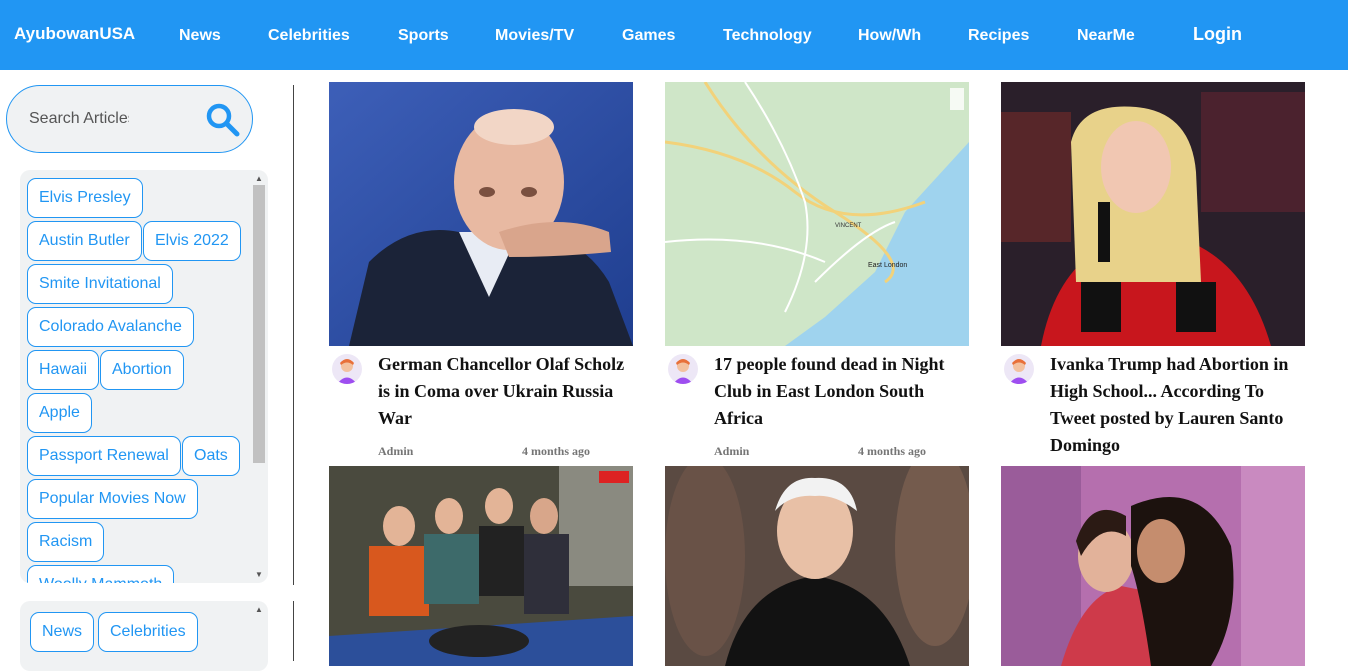 The image size is (1348, 671). What do you see at coordinates (1106, 36) in the screenshot?
I see `nav-nearme: NearMe` at bounding box center [1106, 36].